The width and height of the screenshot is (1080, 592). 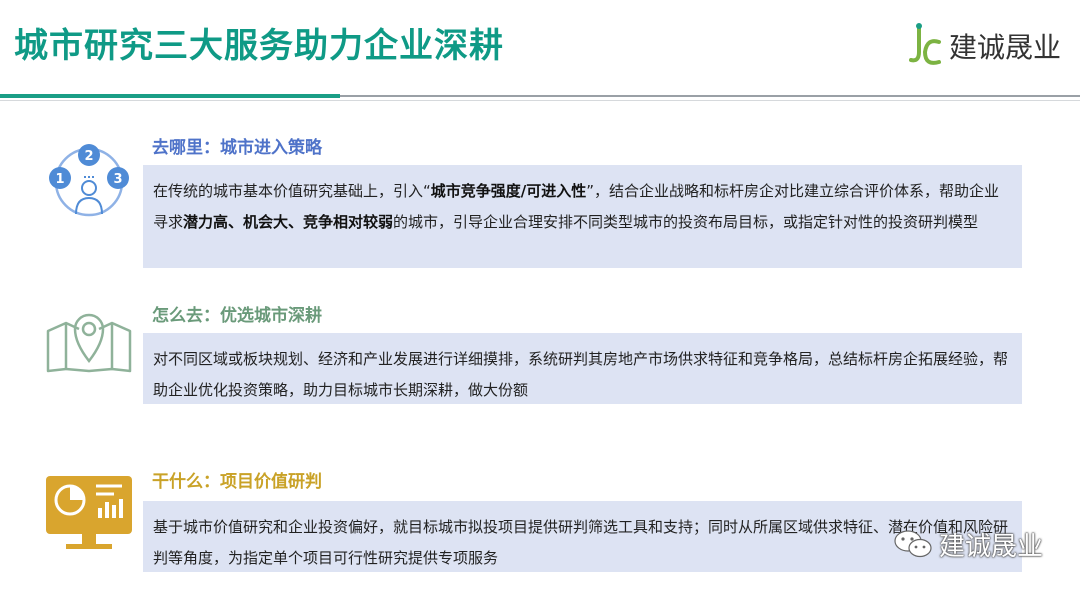 What do you see at coordinates (925, 44) in the screenshot?
I see `jc-logo-icon` at bounding box center [925, 44].